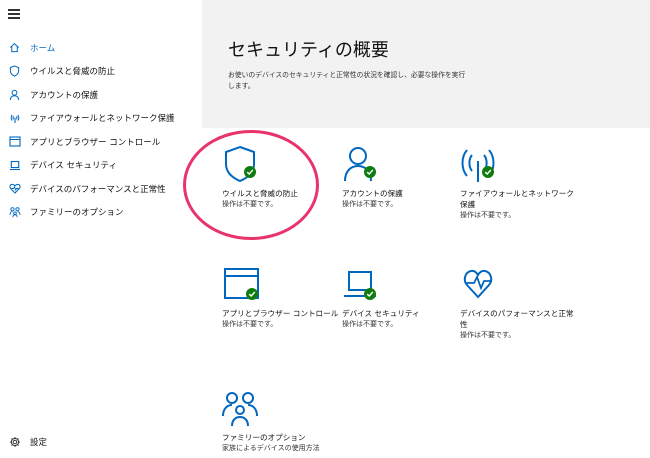 The image size is (650, 458). Describe the element at coordinates (401, 176) in the screenshot. I see `card-account-protection: アカウントの保護 操作は不要です。` at that location.